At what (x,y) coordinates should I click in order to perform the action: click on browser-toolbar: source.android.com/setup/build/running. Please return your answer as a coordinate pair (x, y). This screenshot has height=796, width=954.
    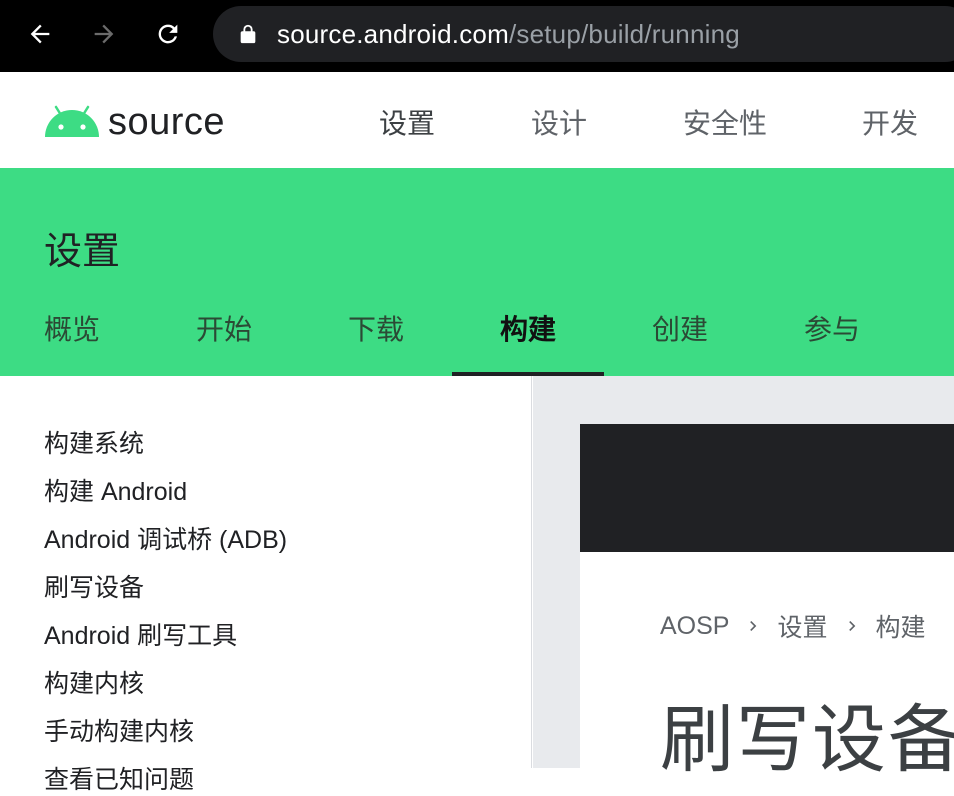
    Looking at the image, I should click on (477, 36).